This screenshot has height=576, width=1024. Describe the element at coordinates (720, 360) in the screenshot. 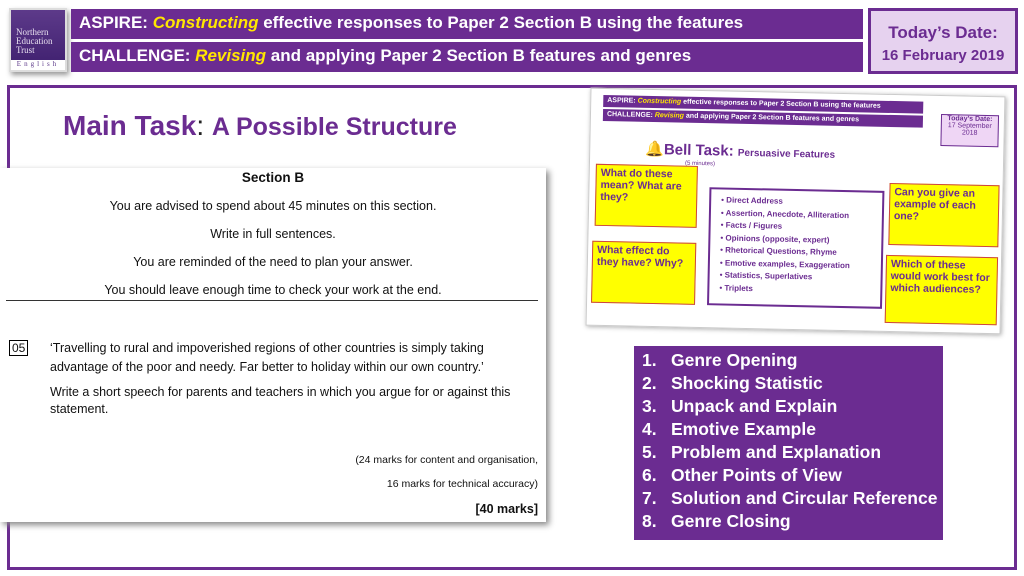

I see `list-item: 1. Genre Opening` at that location.